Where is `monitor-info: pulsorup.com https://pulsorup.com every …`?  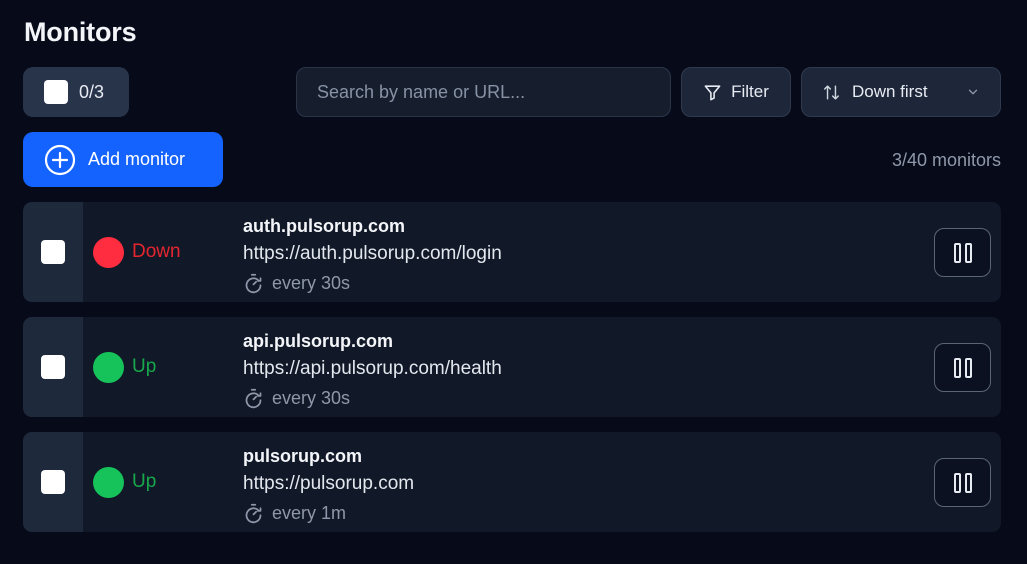
monitor-info: pulsorup.com https://pulsorup.com every … is located at coordinates (328, 485).